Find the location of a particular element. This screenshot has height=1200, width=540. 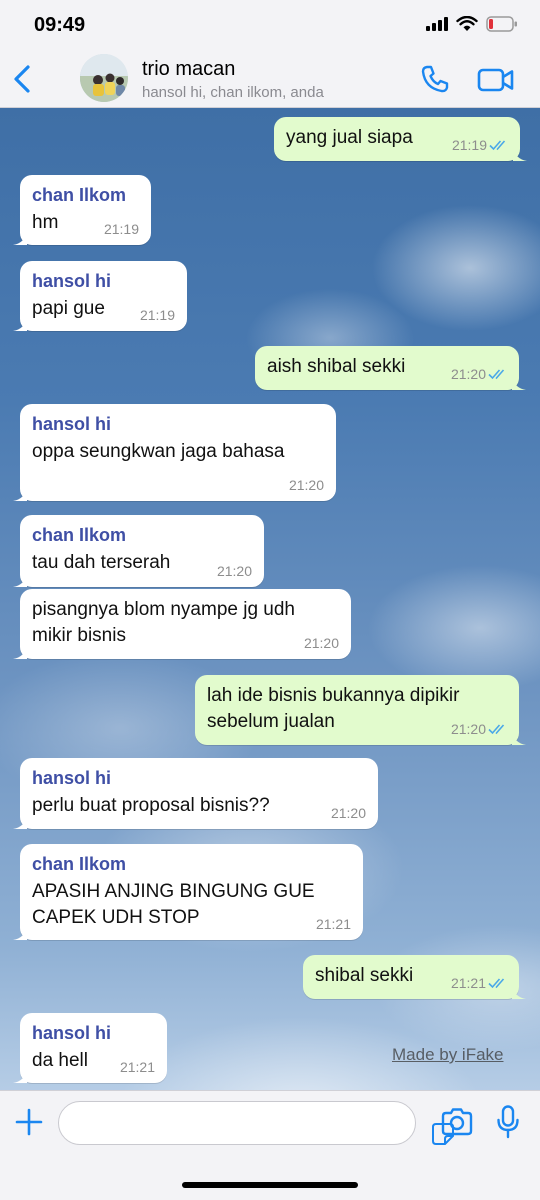

microphone-icon is located at coordinates (508, 1122).